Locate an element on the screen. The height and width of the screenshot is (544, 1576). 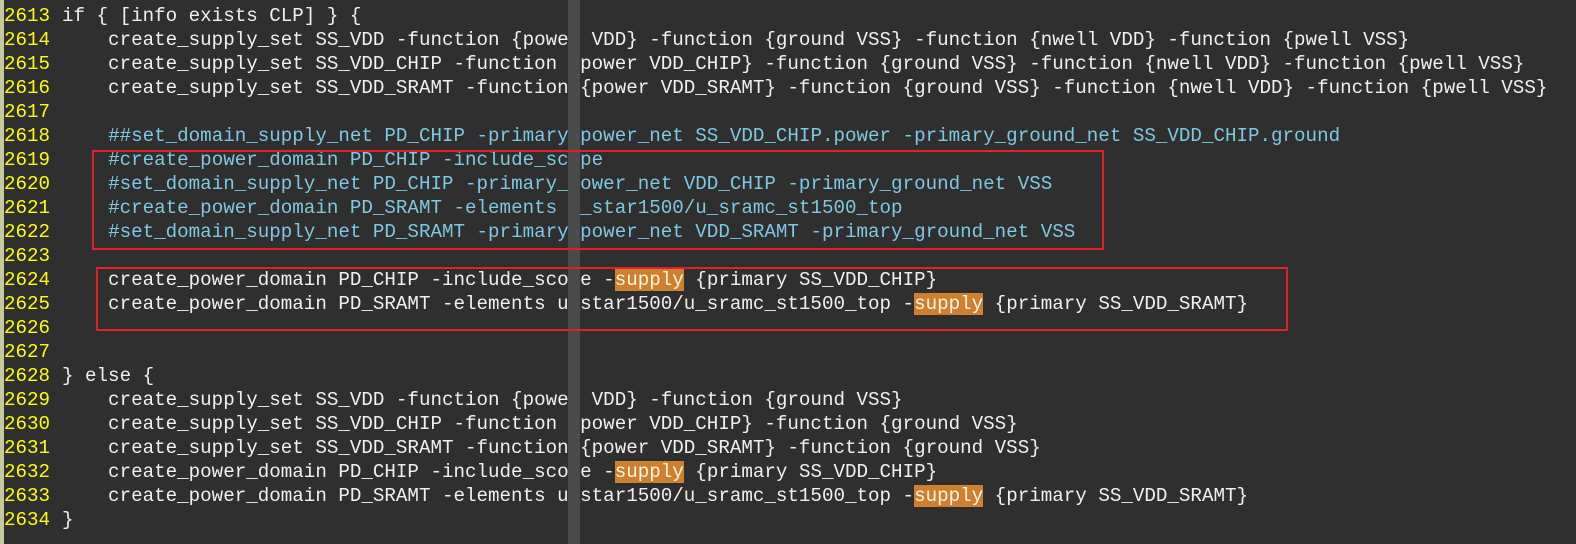
code-line: 2613 if { [info exists CLP] } { is located at coordinates (180, 16).